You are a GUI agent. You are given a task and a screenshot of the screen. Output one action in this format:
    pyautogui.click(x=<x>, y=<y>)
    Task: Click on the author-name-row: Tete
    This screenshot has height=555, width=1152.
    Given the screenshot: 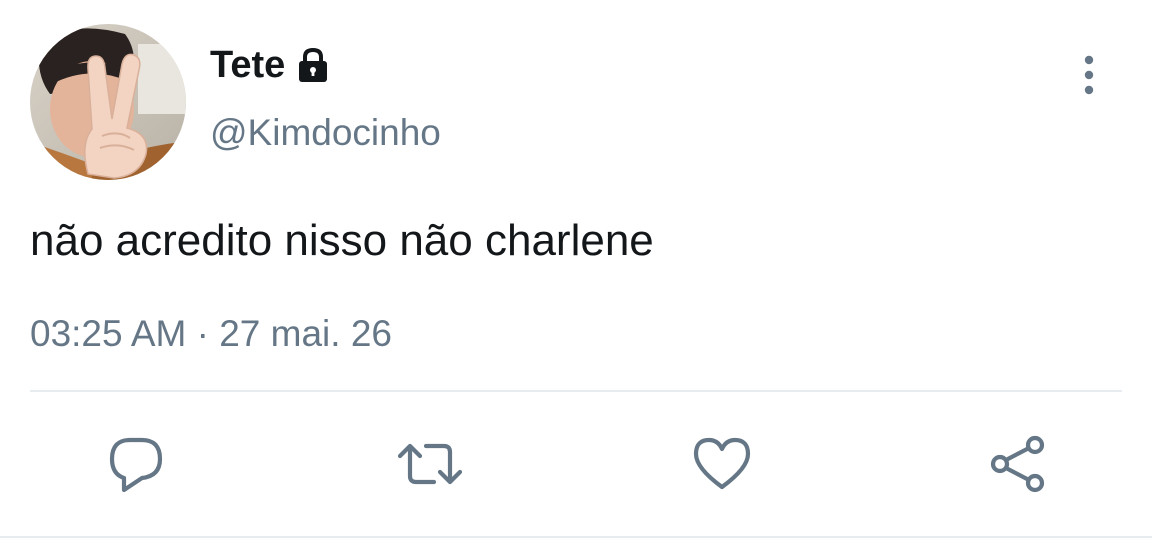 What is the action you would take?
    pyautogui.click(x=271, y=65)
    